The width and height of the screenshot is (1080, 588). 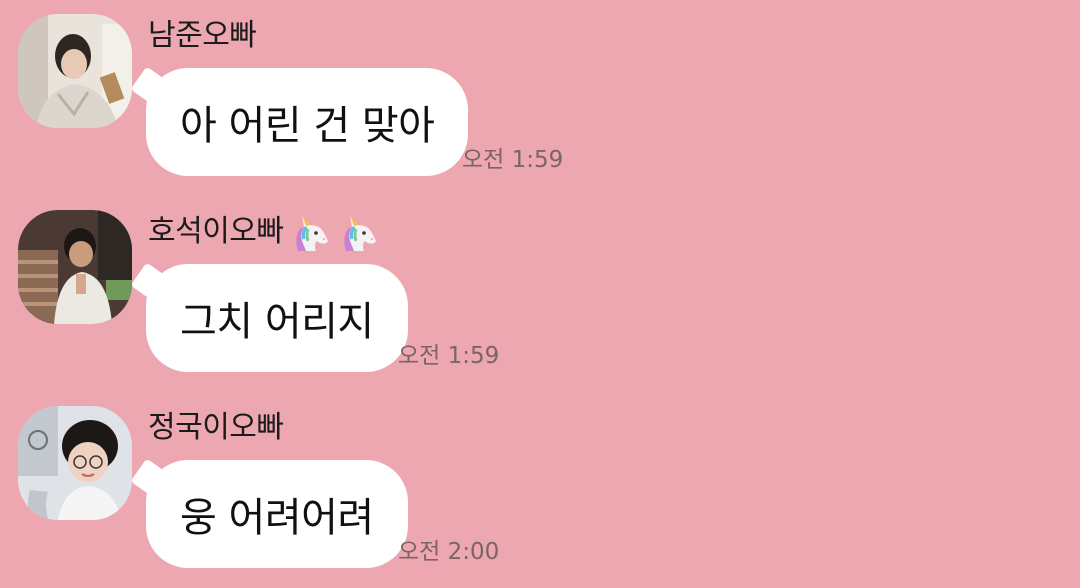 What do you see at coordinates (307, 126) in the screenshot?
I see `message-text: 아 어린 건 맞아` at bounding box center [307, 126].